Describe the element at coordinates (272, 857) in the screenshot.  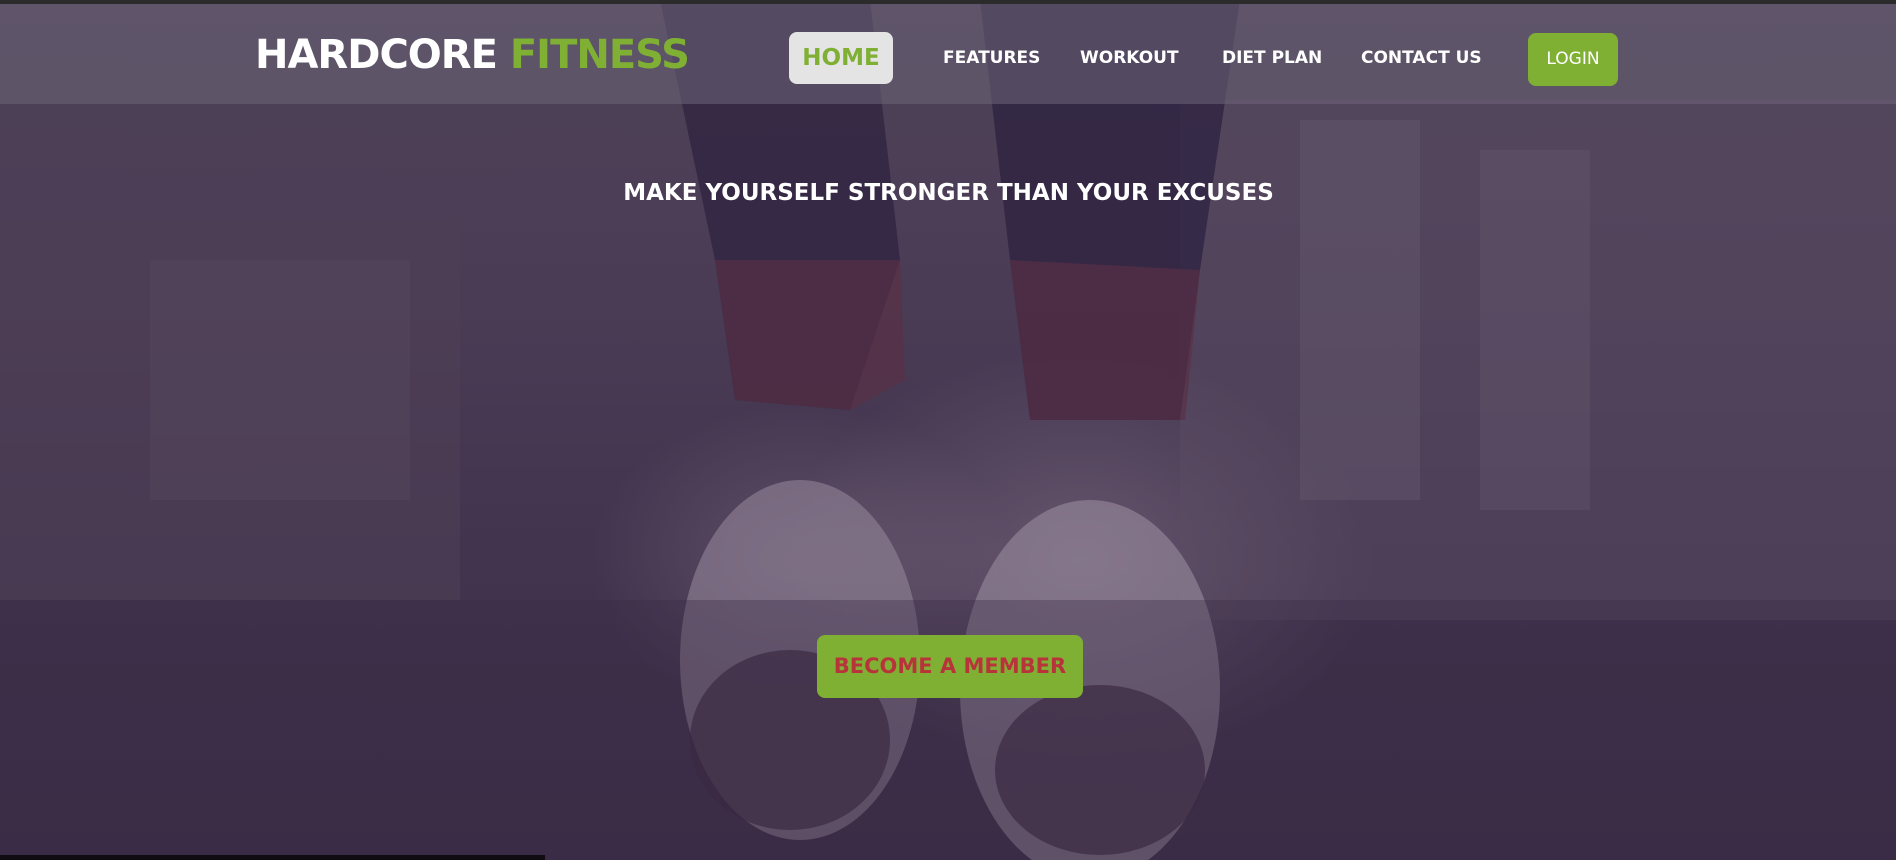
I see `bottom-scroll-indicator` at that location.